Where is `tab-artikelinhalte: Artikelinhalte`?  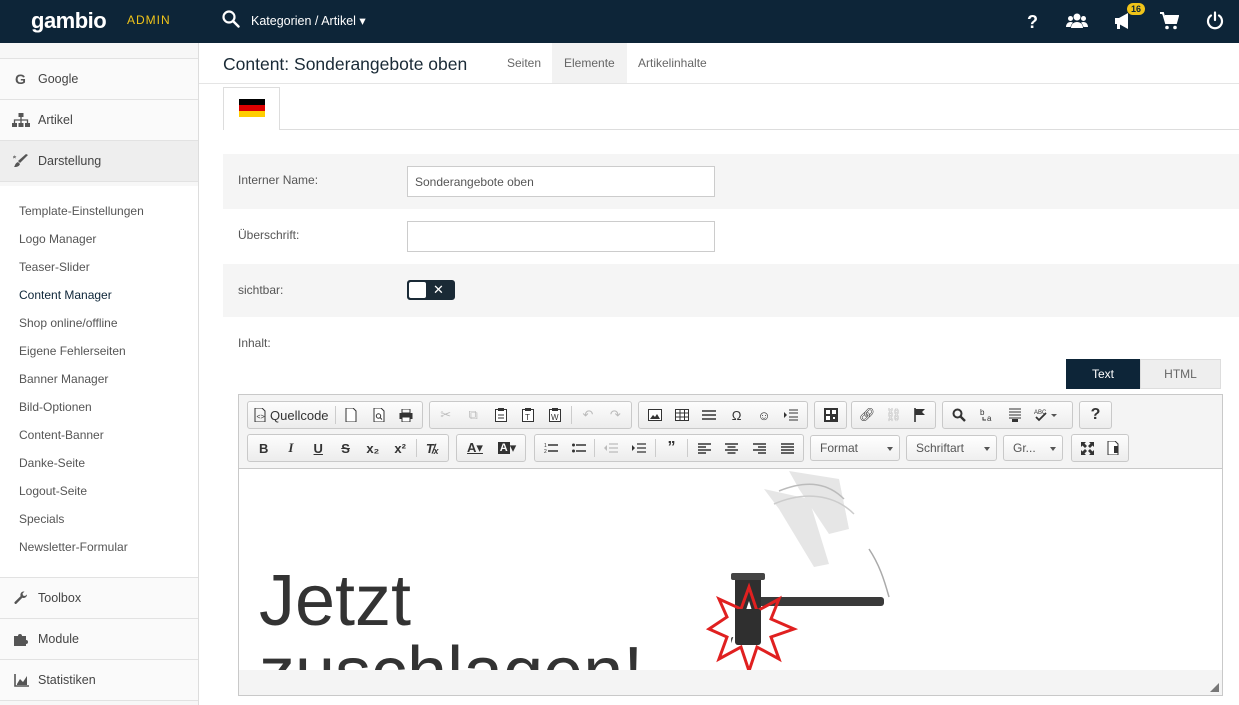 tab-artikelinhalte: Artikelinhalte is located at coordinates (672, 63).